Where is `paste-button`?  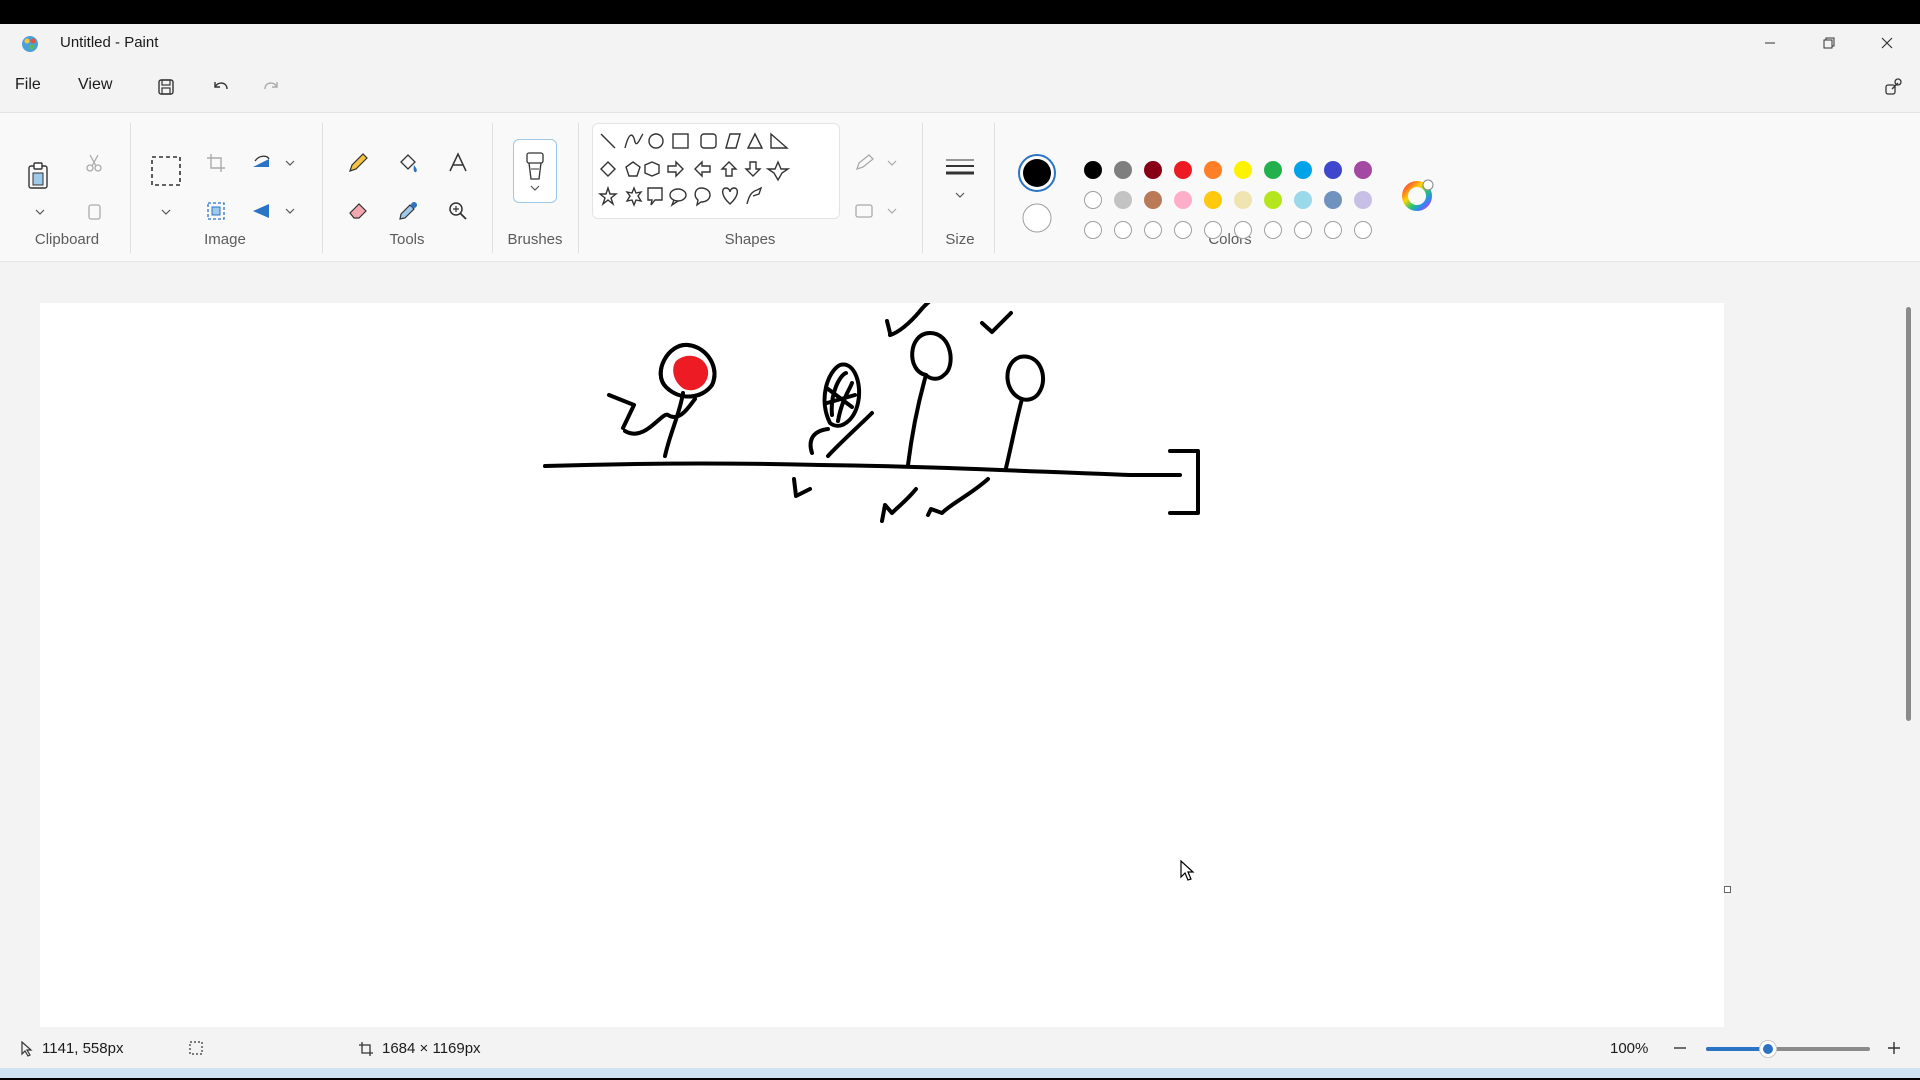
paste-button is located at coordinates (38, 176).